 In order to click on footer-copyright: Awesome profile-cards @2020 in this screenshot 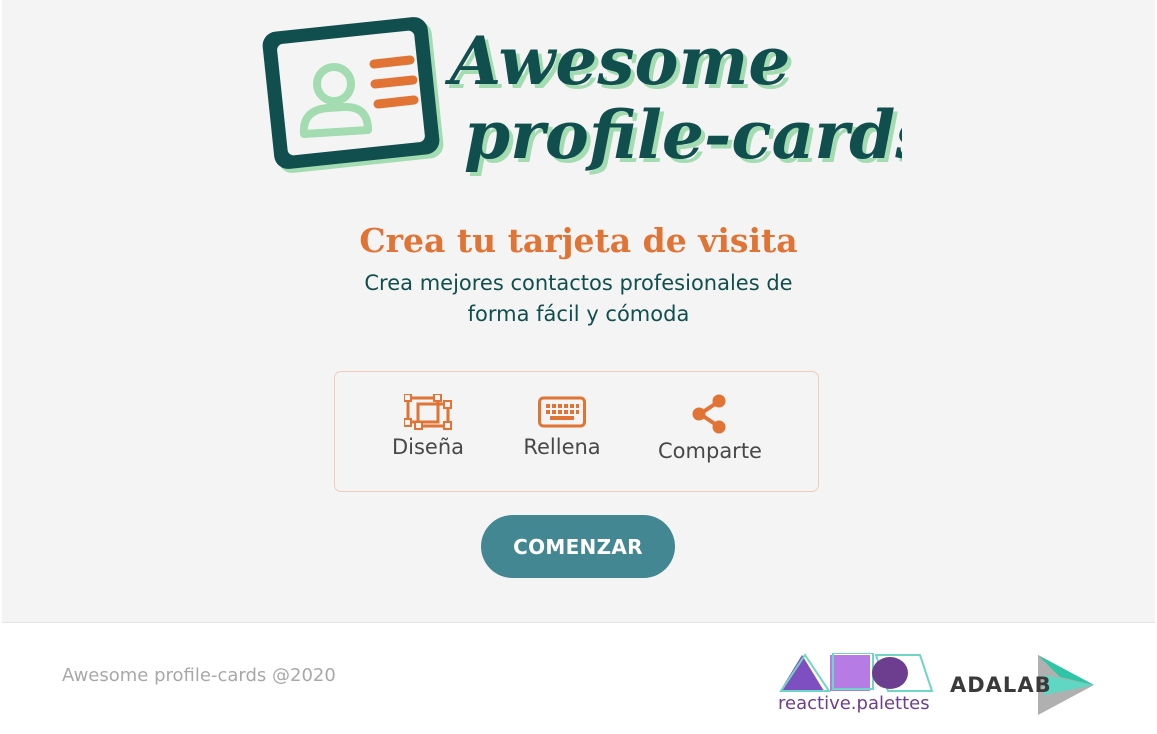, I will do `click(199, 675)`.